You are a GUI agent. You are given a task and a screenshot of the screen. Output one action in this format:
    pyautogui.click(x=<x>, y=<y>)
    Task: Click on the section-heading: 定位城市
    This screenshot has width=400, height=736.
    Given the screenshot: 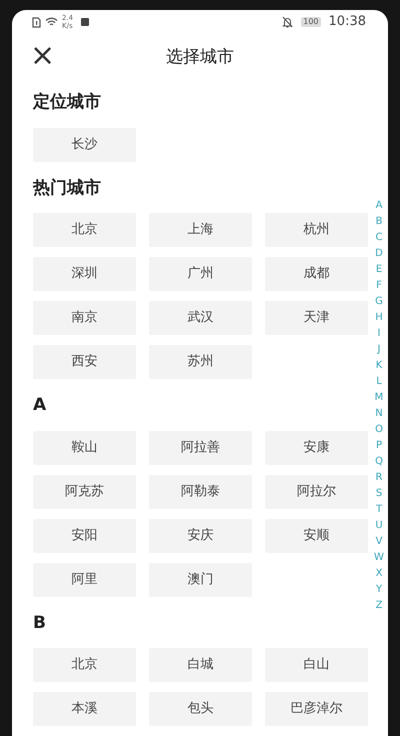 What is the action you would take?
    pyautogui.click(x=67, y=102)
    